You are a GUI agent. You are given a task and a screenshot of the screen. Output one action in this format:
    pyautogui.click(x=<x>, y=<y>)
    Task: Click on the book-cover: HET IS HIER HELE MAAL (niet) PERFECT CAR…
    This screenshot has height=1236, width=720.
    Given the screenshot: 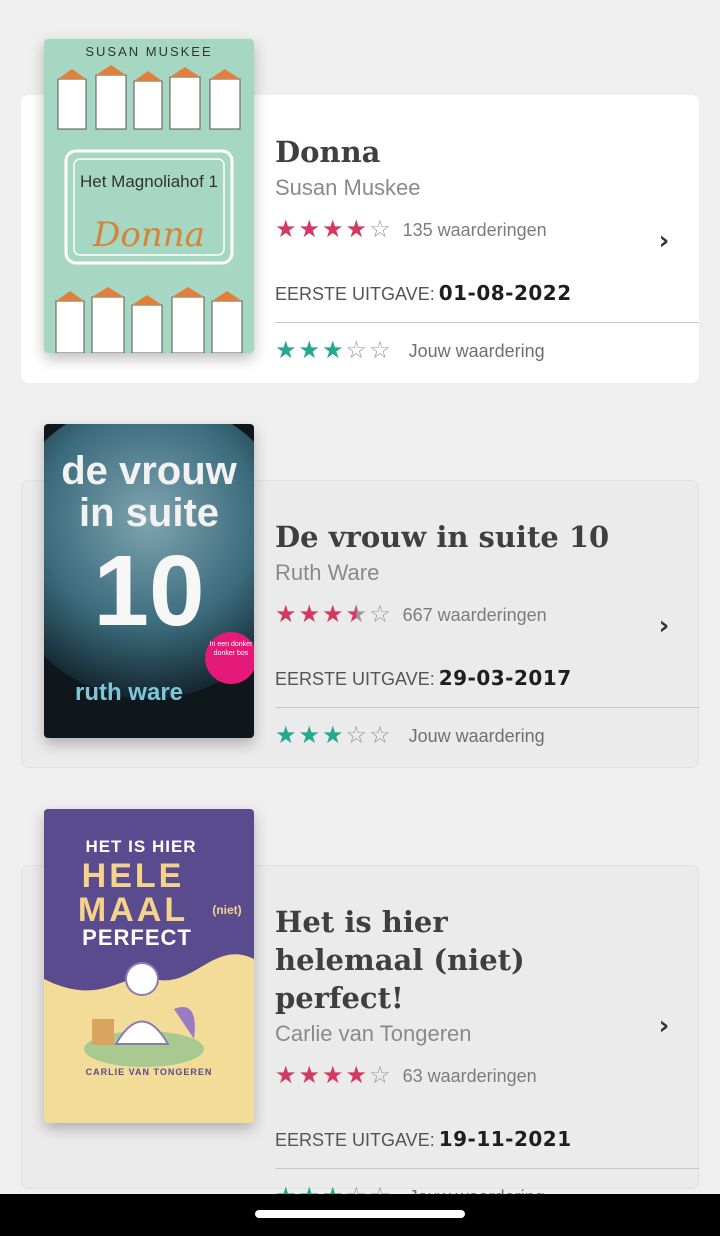 What is the action you would take?
    pyautogui.click(x=149, y=966)
    